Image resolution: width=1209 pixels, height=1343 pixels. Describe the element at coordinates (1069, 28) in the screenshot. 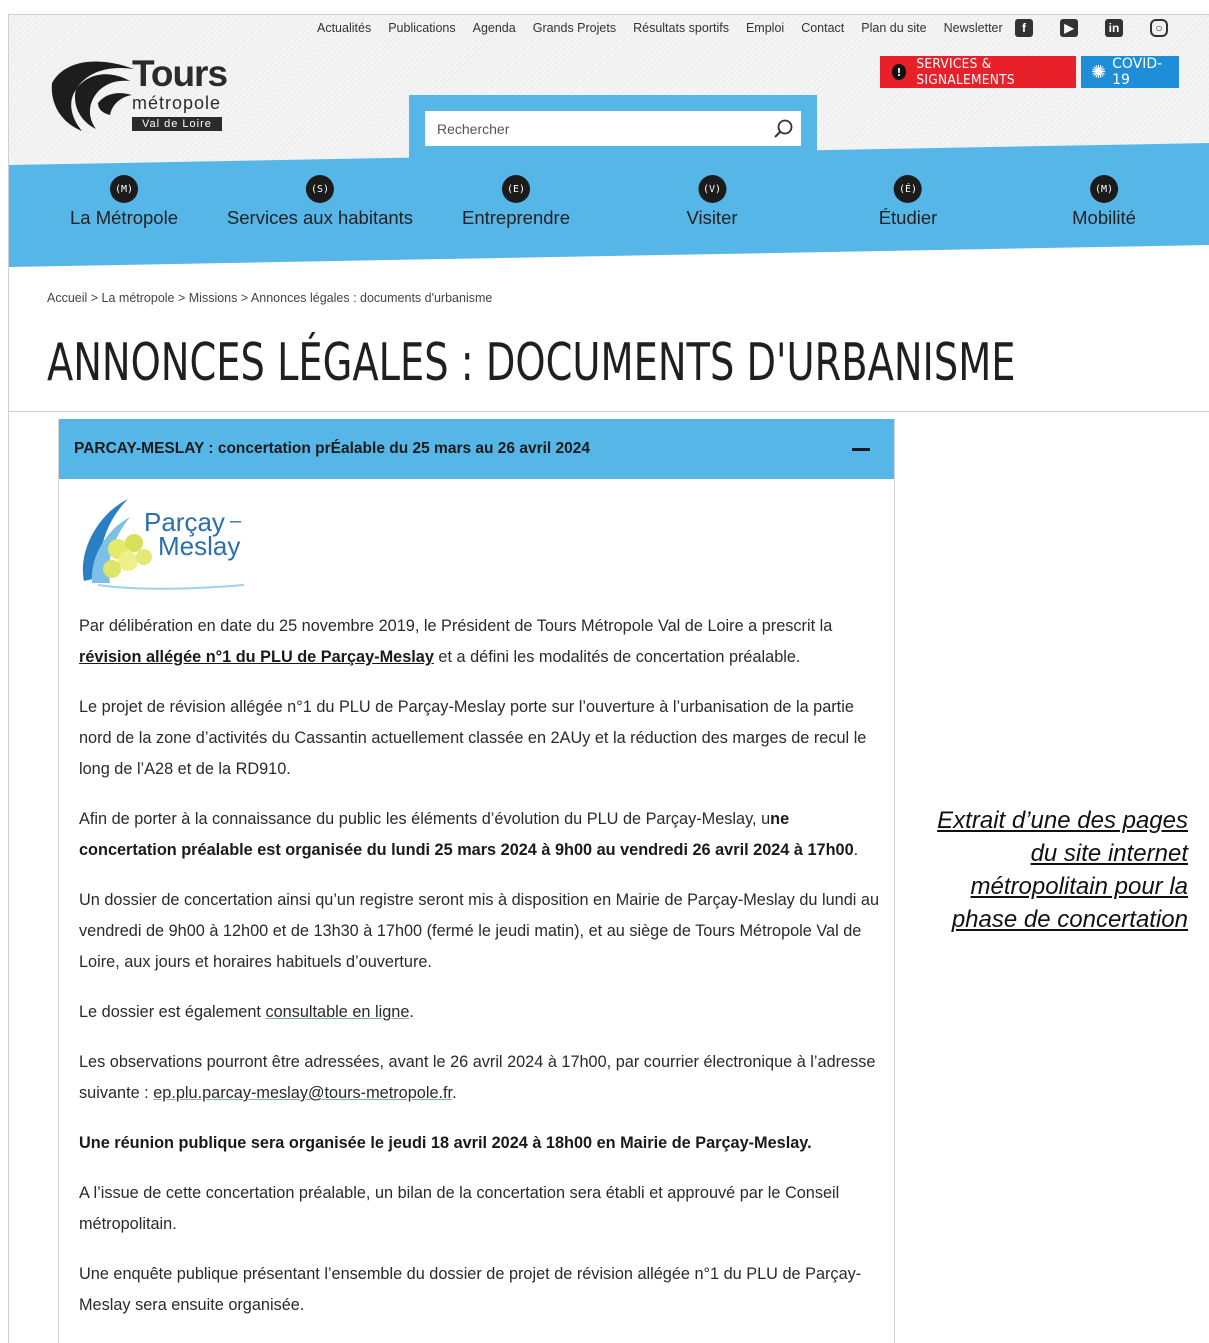

I see `youtube-icon: ▶` at that location.